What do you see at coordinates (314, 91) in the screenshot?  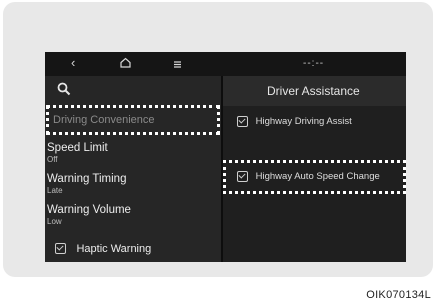 I see `panel-title: Driver Assistance` at bounding box center [314, 91].